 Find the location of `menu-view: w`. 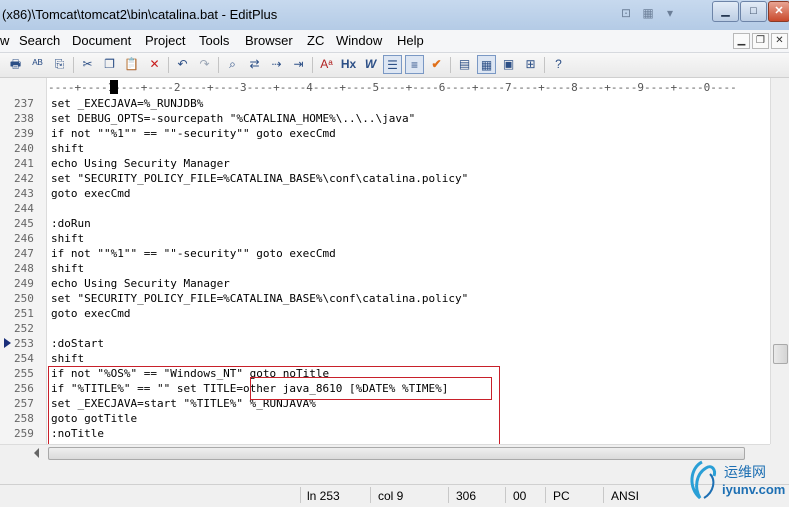

menu-view: w is located at coordinates (4, 40).